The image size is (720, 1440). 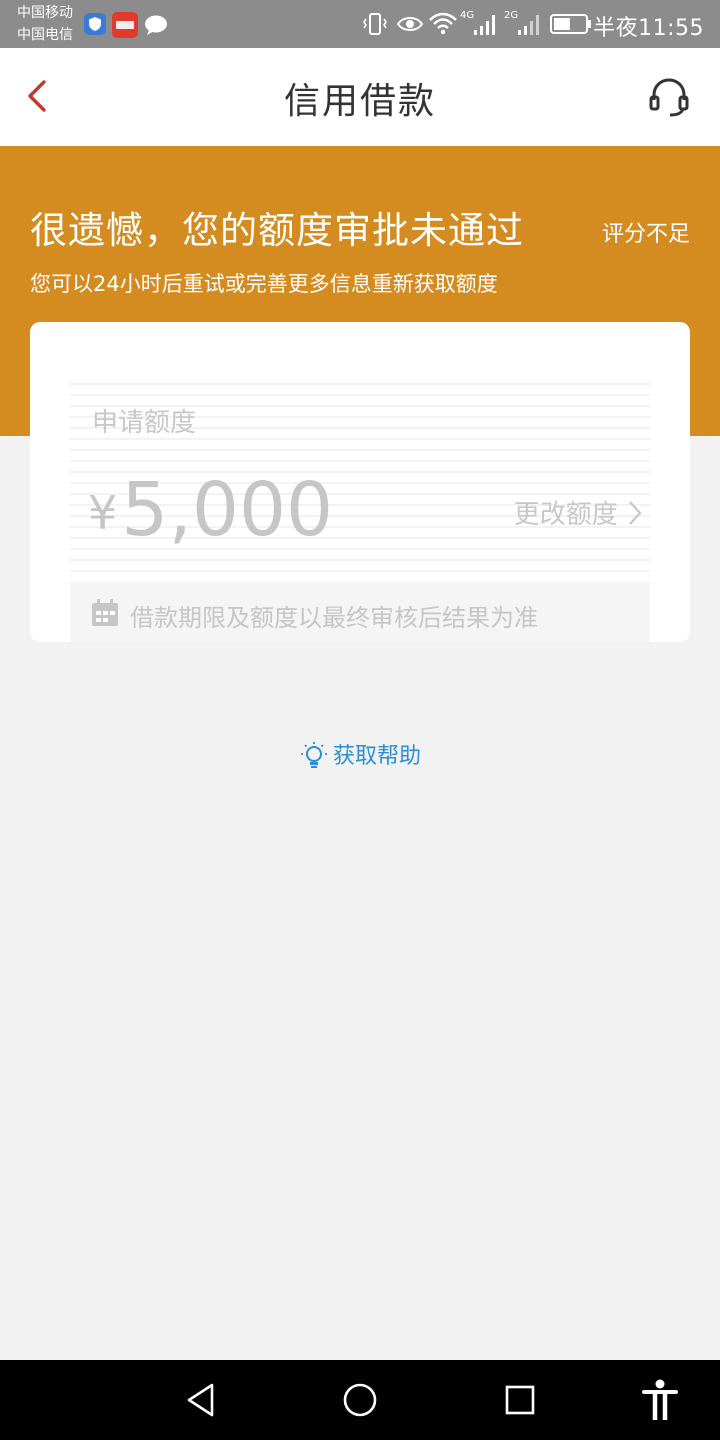 I want to click on back-triangle-icon, so click(x=201, y=1400).